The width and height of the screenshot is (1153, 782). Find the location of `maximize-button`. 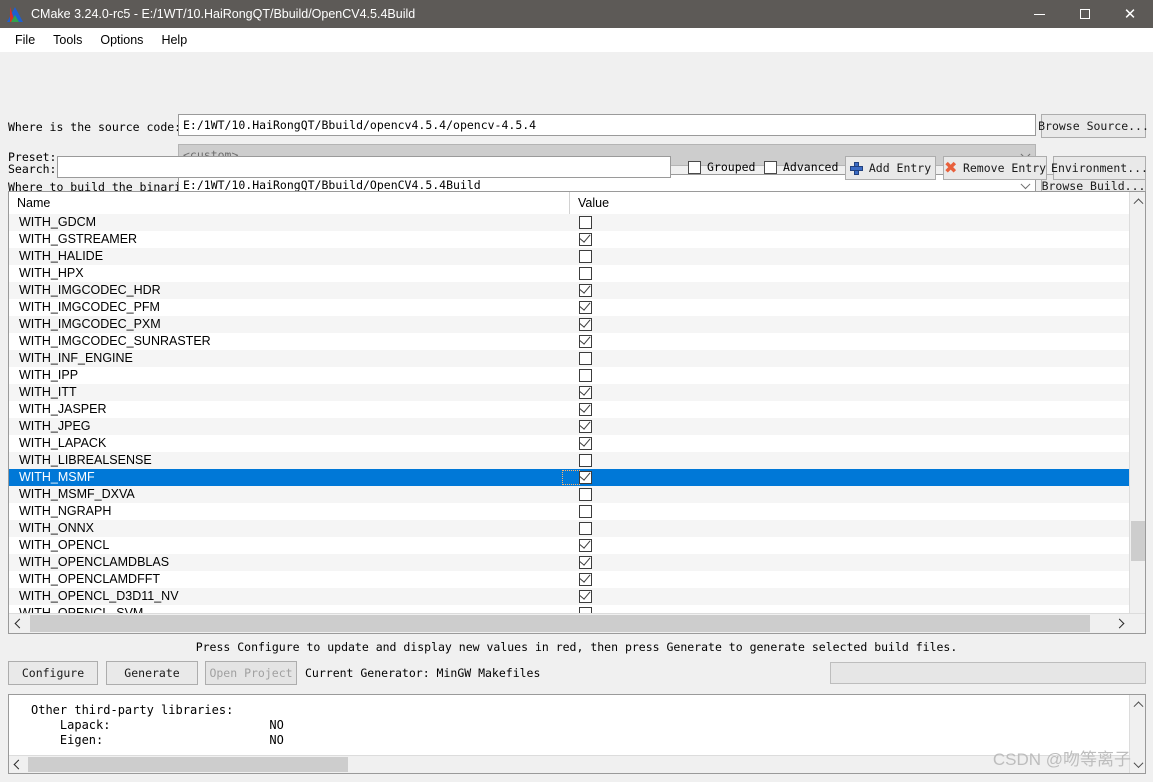

maximize-button is located at coordinates (1084, 14).